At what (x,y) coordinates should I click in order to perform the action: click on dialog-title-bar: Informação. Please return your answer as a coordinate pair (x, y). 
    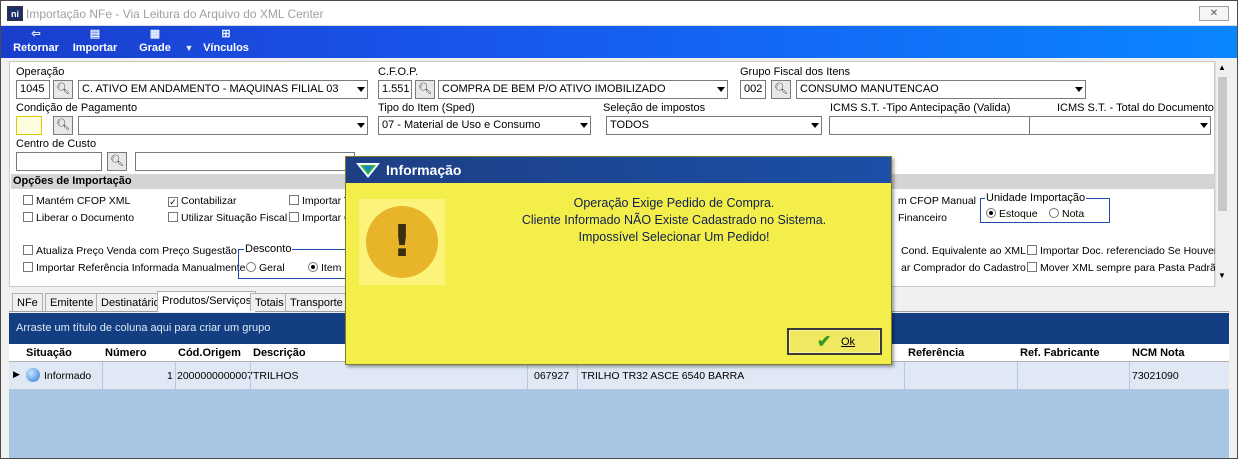
    Looking at the image, I should click on (618, 170).